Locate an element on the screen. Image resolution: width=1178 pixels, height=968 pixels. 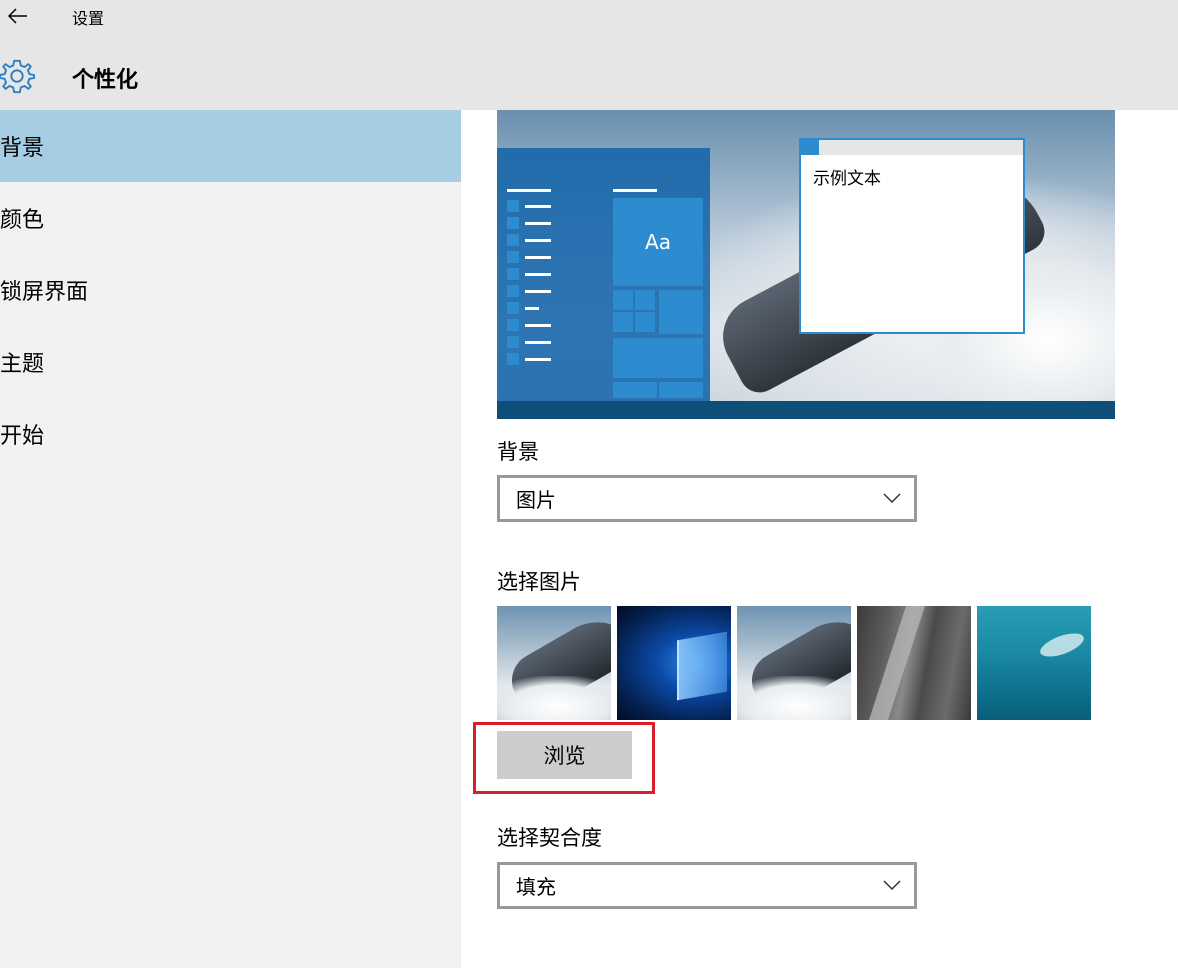
sidebar-item-label: 颜色 is located at coordinates (22, 220).